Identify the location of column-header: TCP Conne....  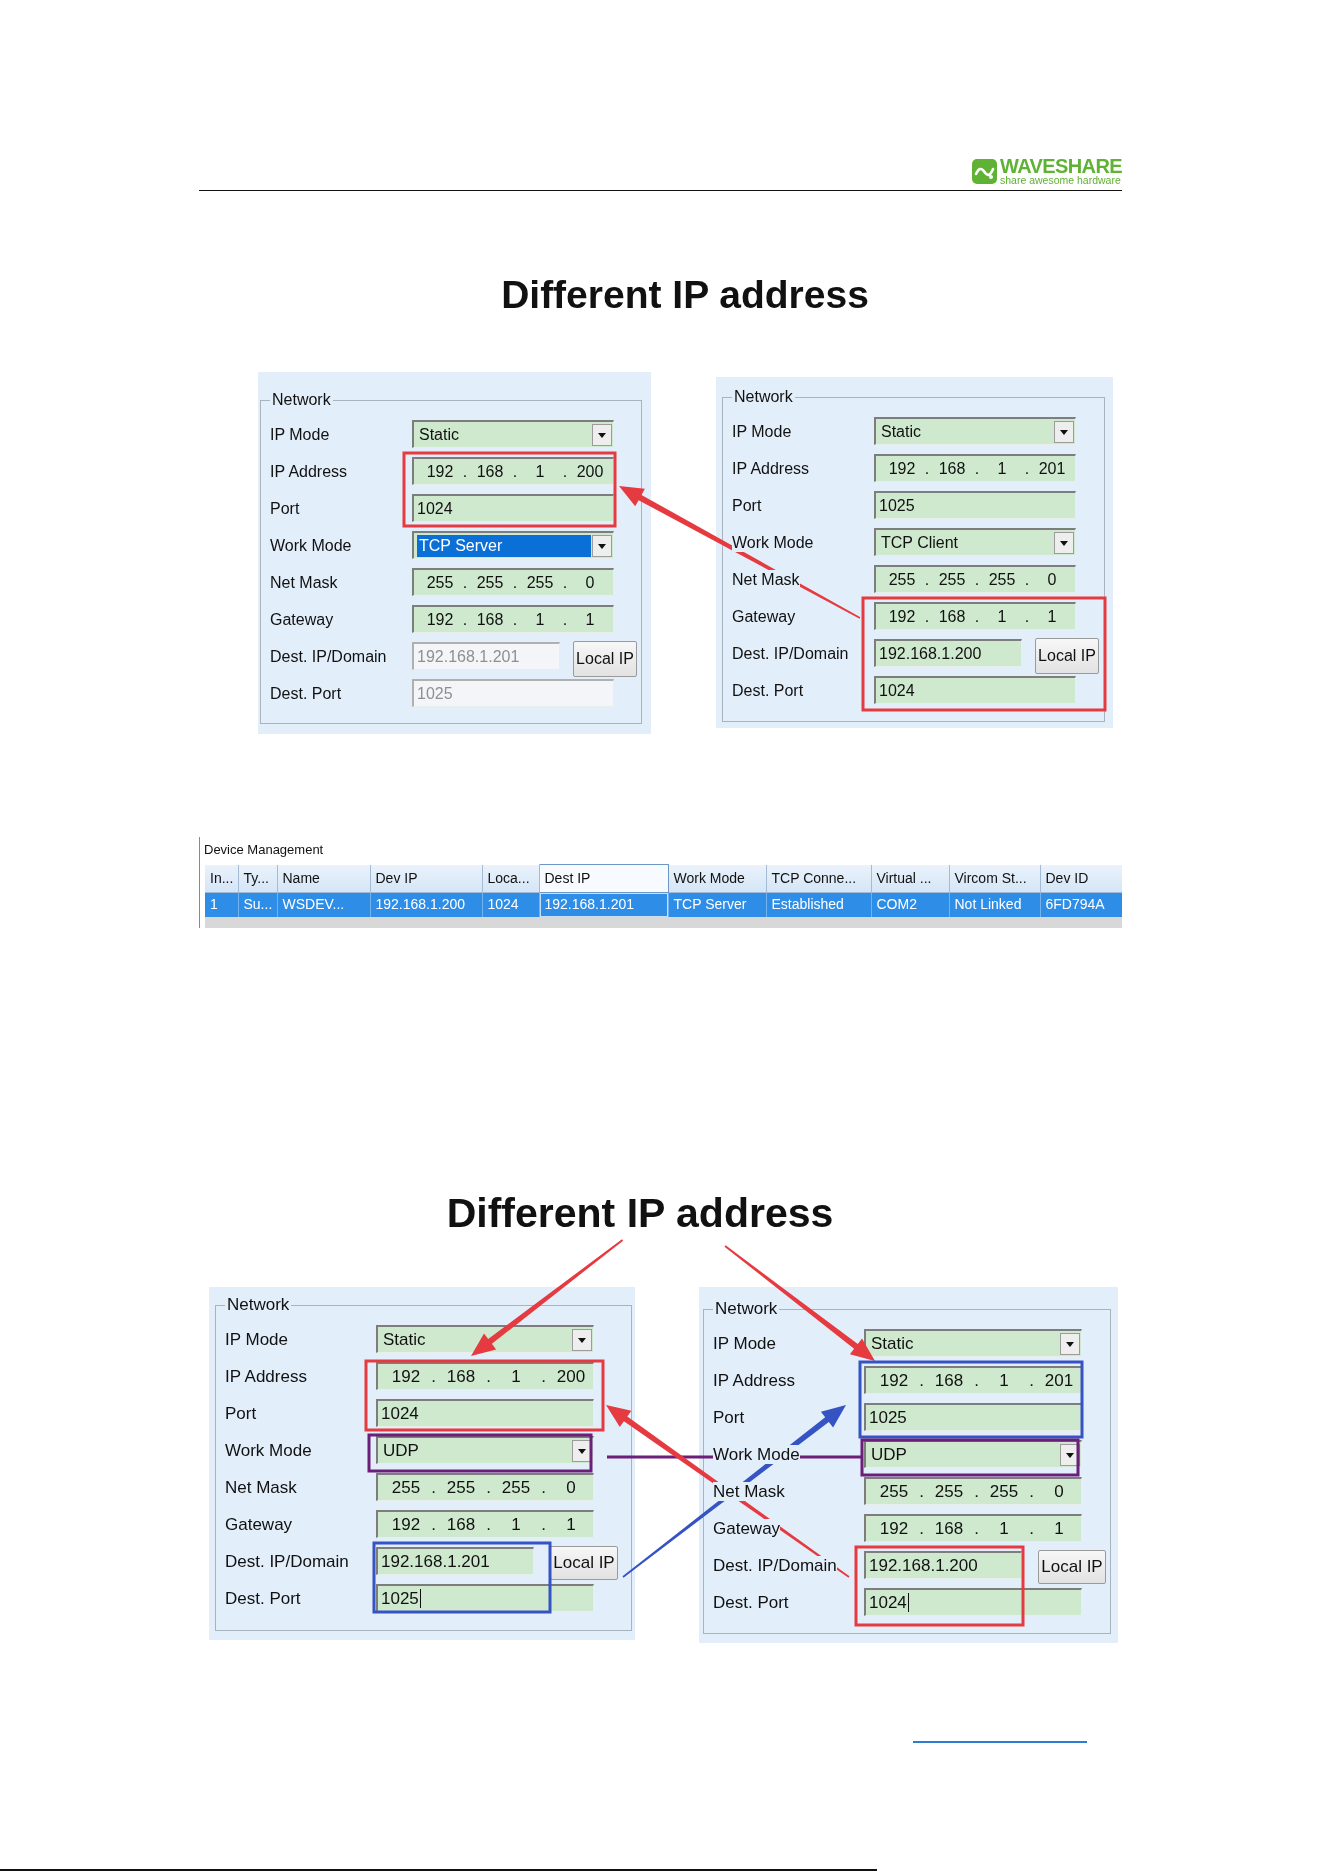
(818, 878).